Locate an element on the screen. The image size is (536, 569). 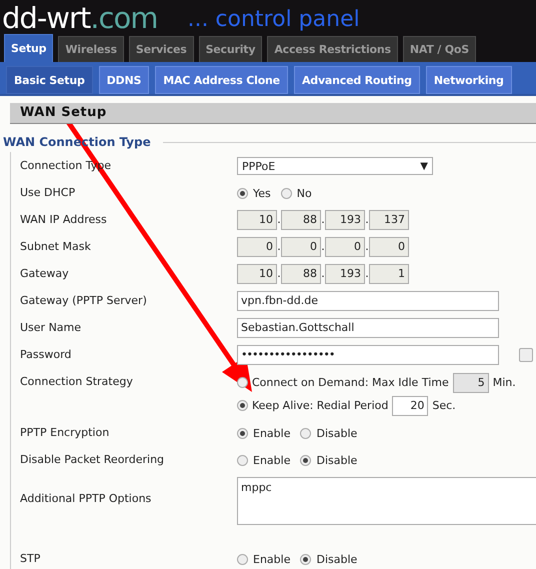
subnav-tab: Advanced Routing is located at coordinates (357, 80).